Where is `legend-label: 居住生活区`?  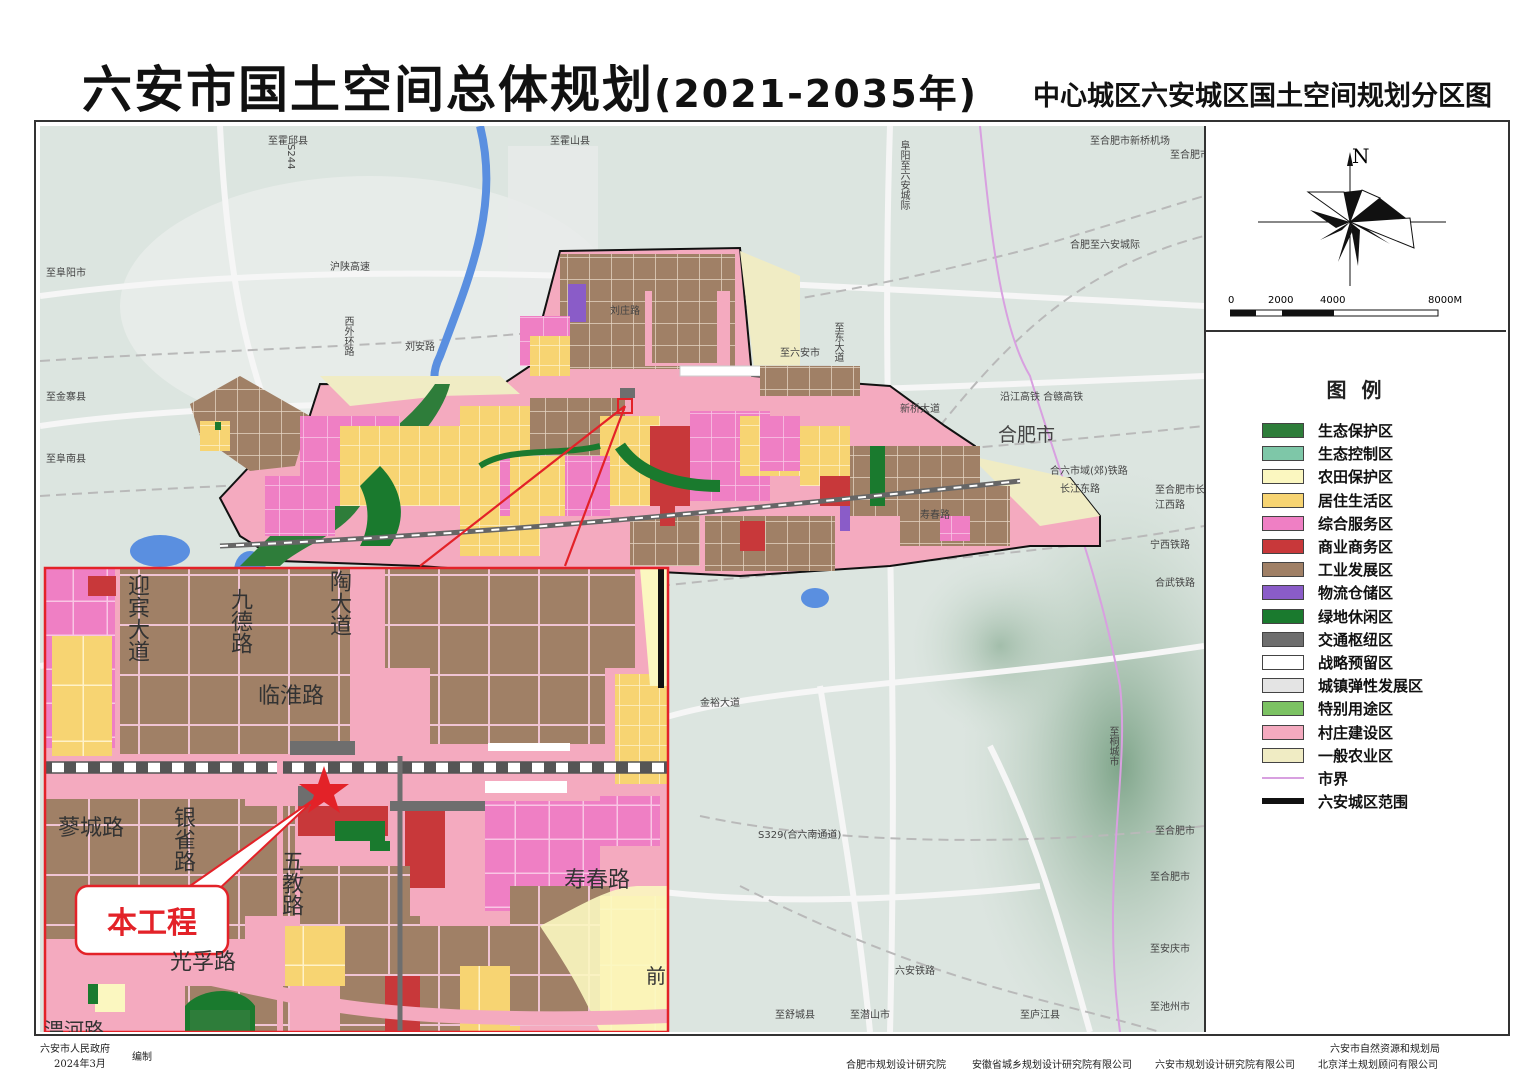
legend-label: 居住生活区 is located at coordinates (1356, 500).